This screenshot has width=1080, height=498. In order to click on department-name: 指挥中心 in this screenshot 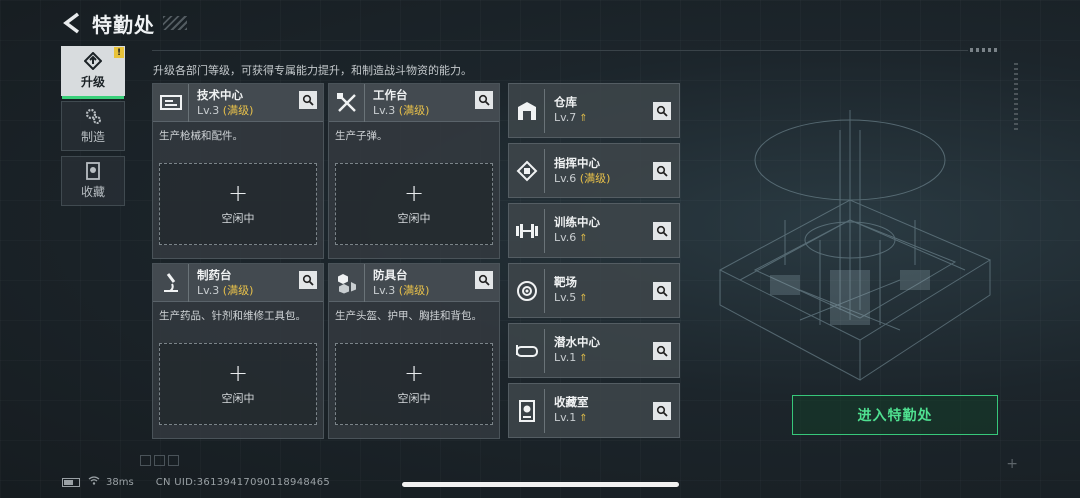, I will do `click(577, 162)`.